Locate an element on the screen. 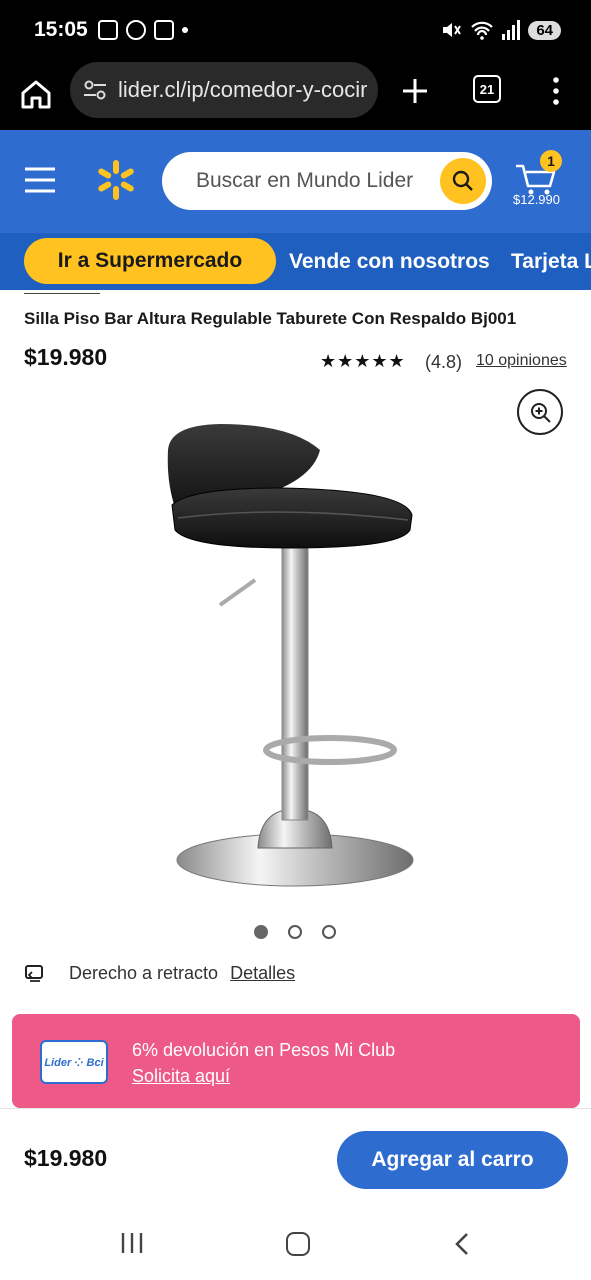 The image size is (591, 1280). screenshot-icon is located at coordinates (164, 30).